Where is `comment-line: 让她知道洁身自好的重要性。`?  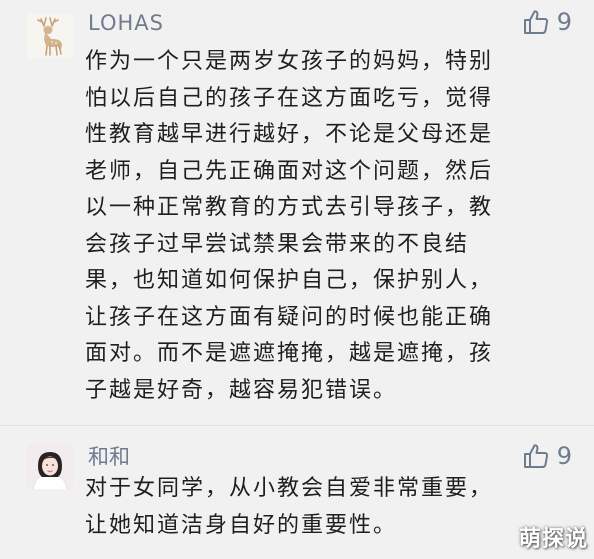
comment-line: 让她知道洁身自好的重要性。 is located at coordinates (241, 525).